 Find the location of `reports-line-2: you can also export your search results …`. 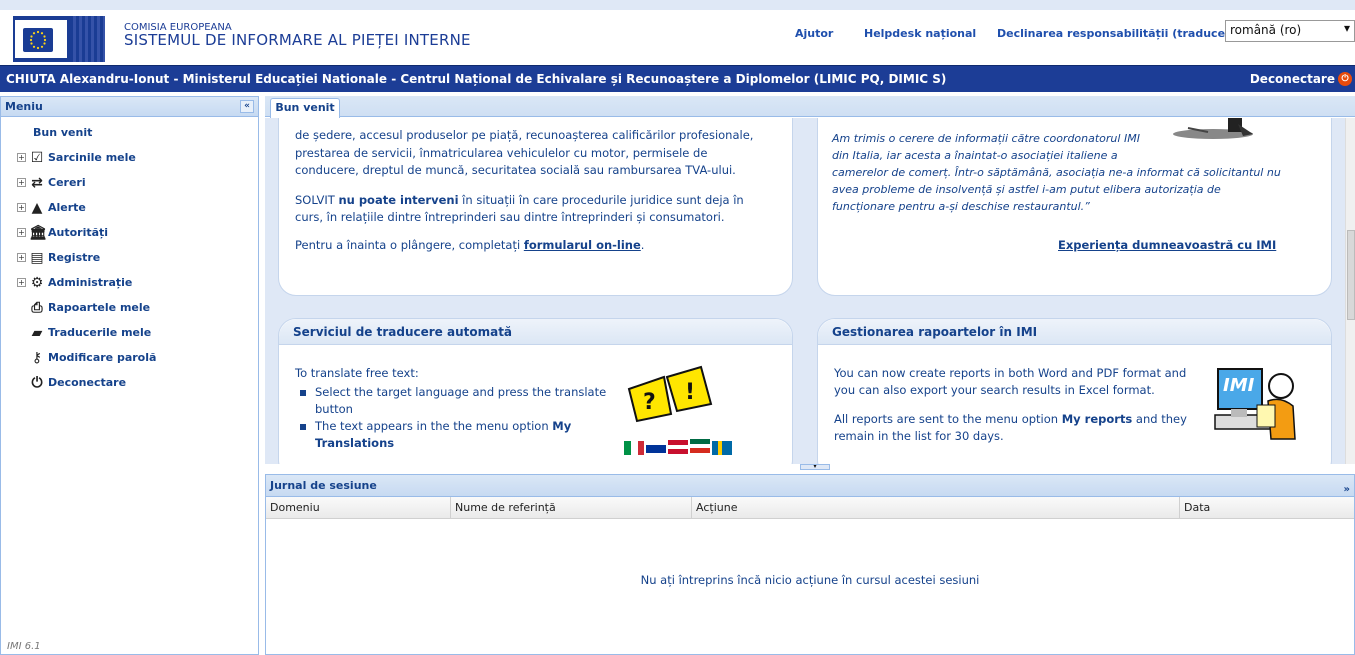

reports-line-2: you can also export your search results … is located at coordinates (994, 390).